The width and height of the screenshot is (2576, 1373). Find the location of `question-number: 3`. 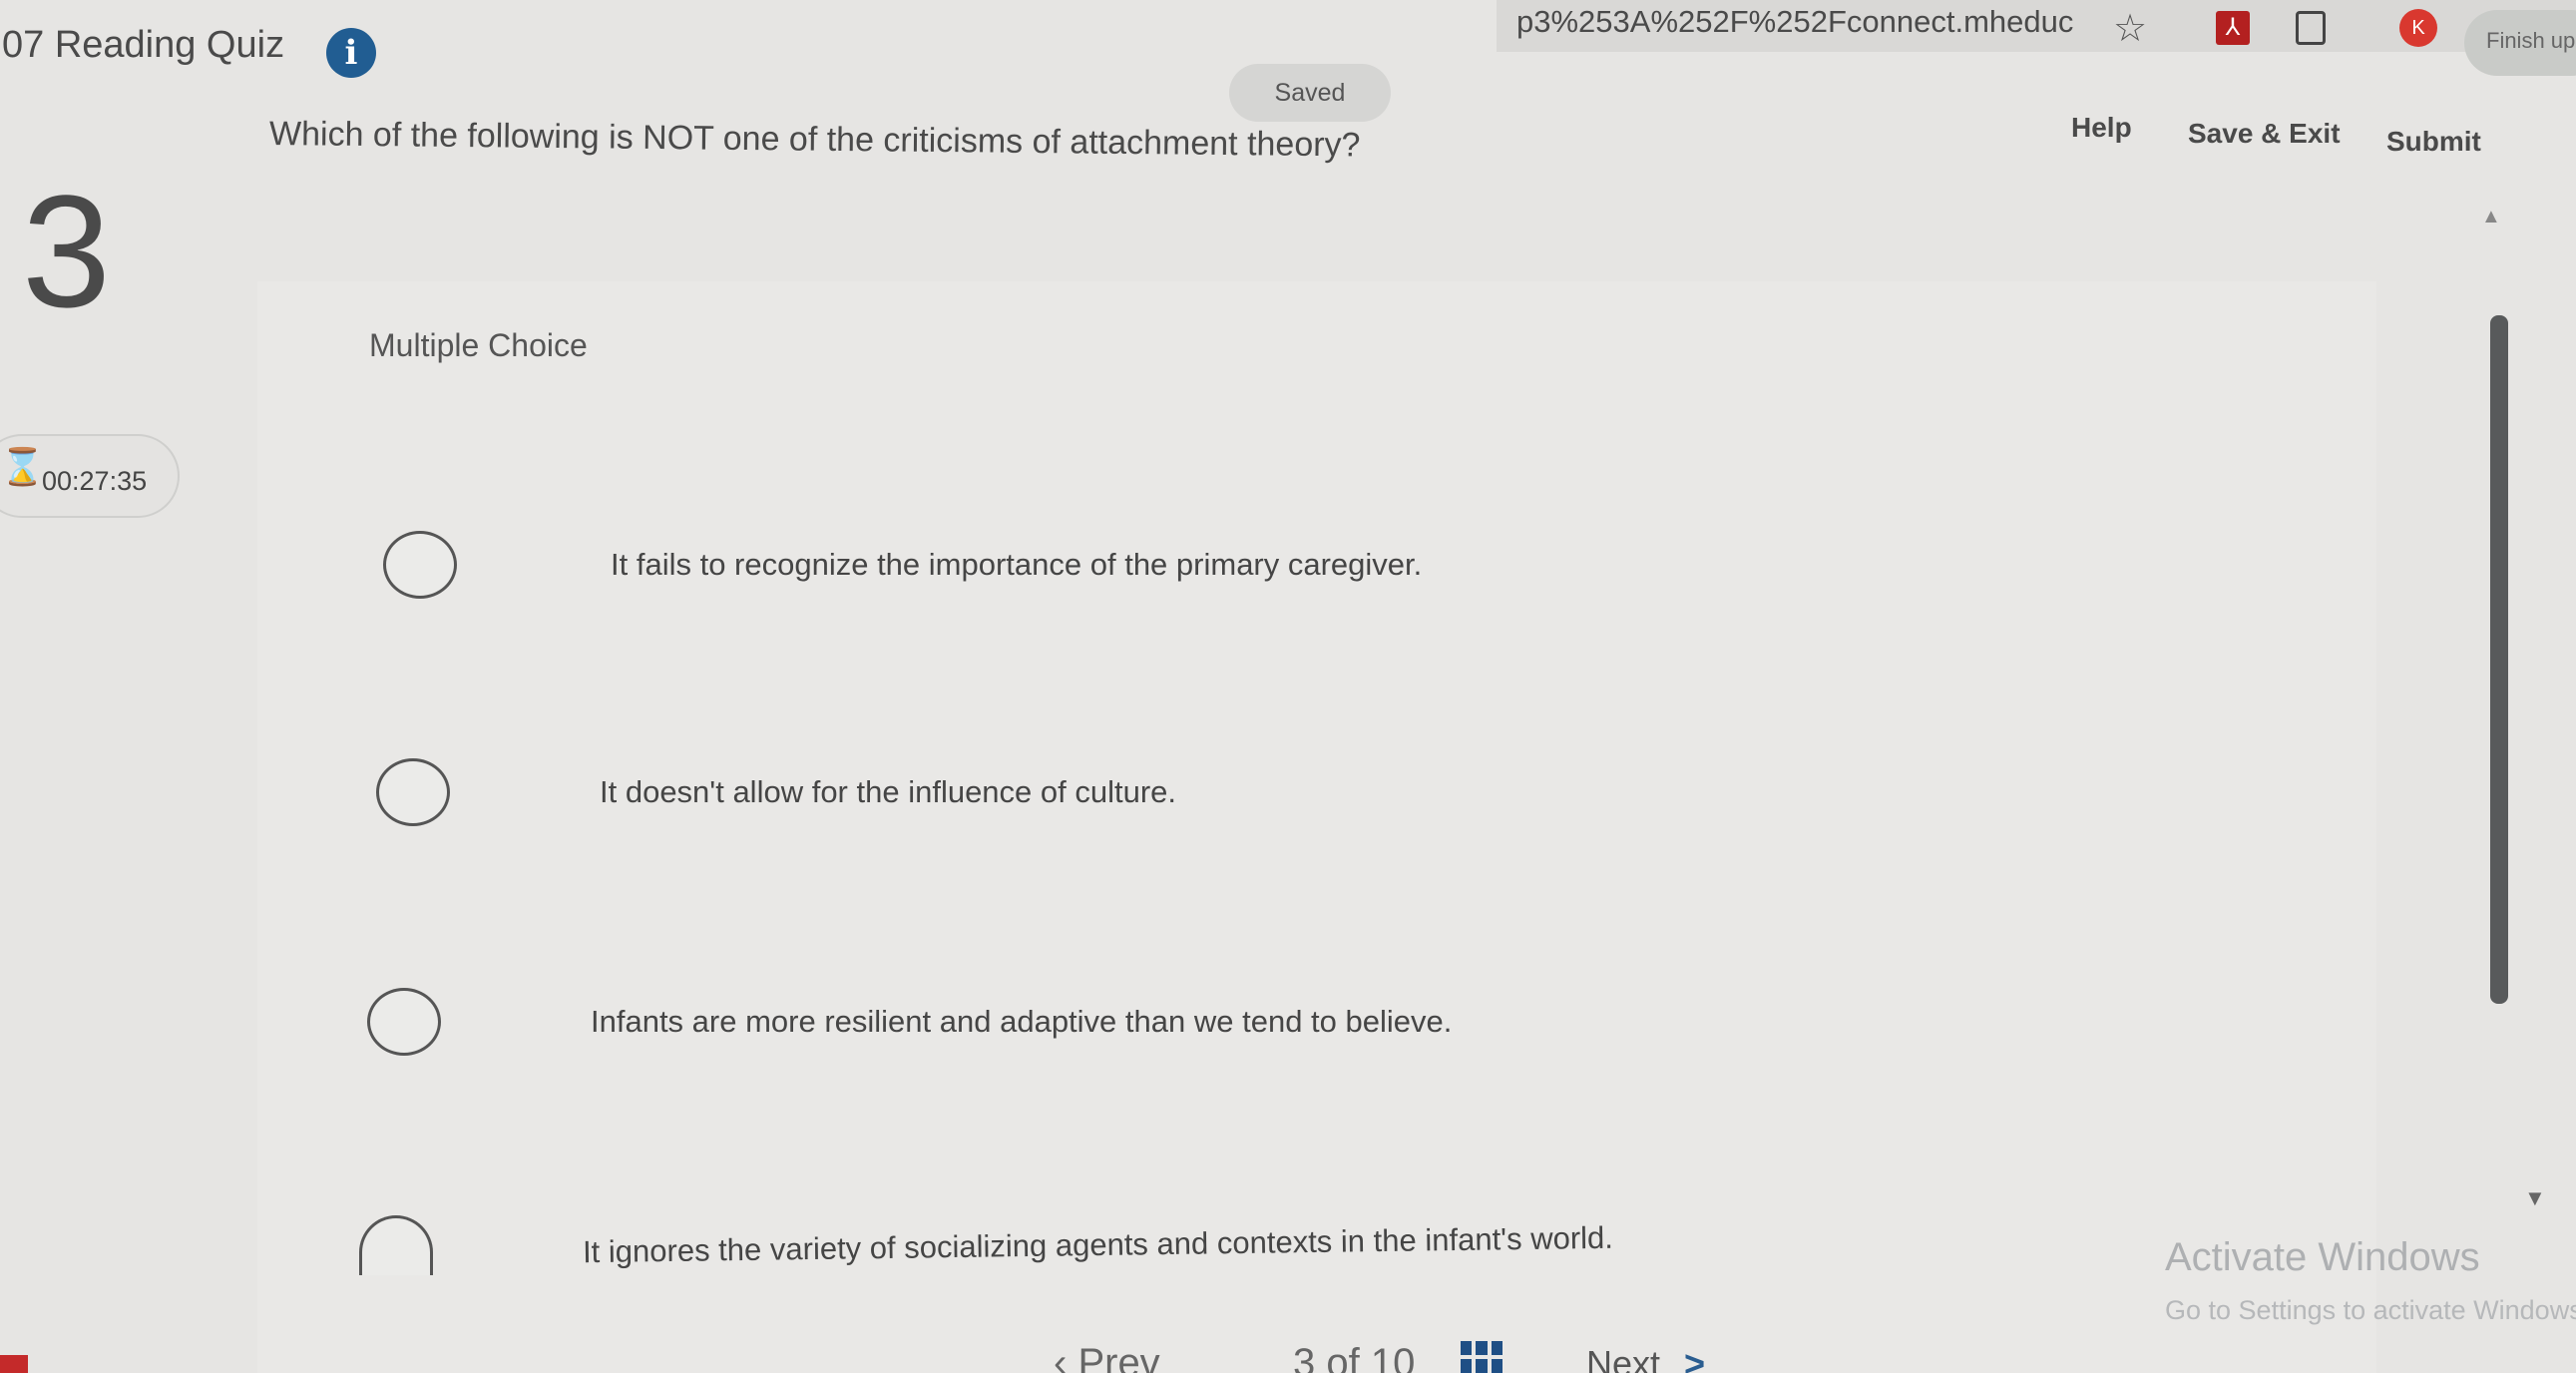

question-number: 3 is located at coordinates (66, 251).